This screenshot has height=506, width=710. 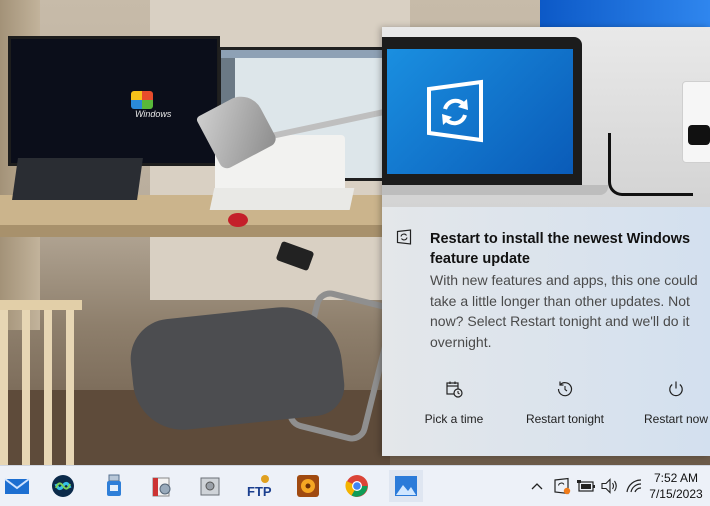 I want to click on ftp-icon: FTP, so click(x=259, y=487).